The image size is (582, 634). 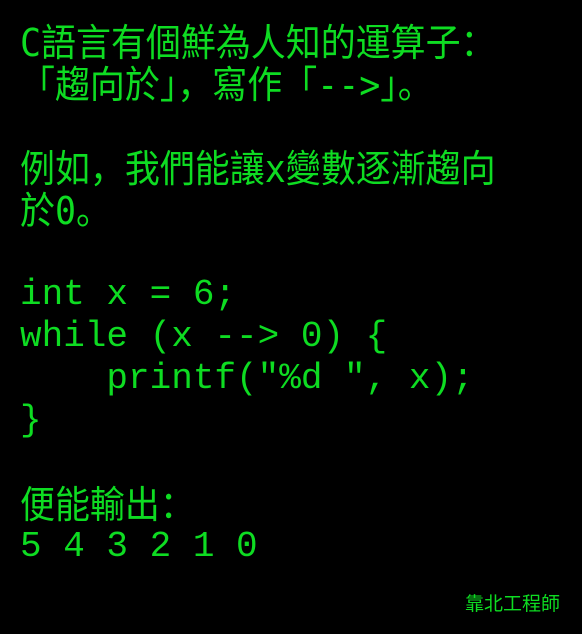 I want to click on output-values: 5 4 3 2 1 0, so click(x=139, y=546).